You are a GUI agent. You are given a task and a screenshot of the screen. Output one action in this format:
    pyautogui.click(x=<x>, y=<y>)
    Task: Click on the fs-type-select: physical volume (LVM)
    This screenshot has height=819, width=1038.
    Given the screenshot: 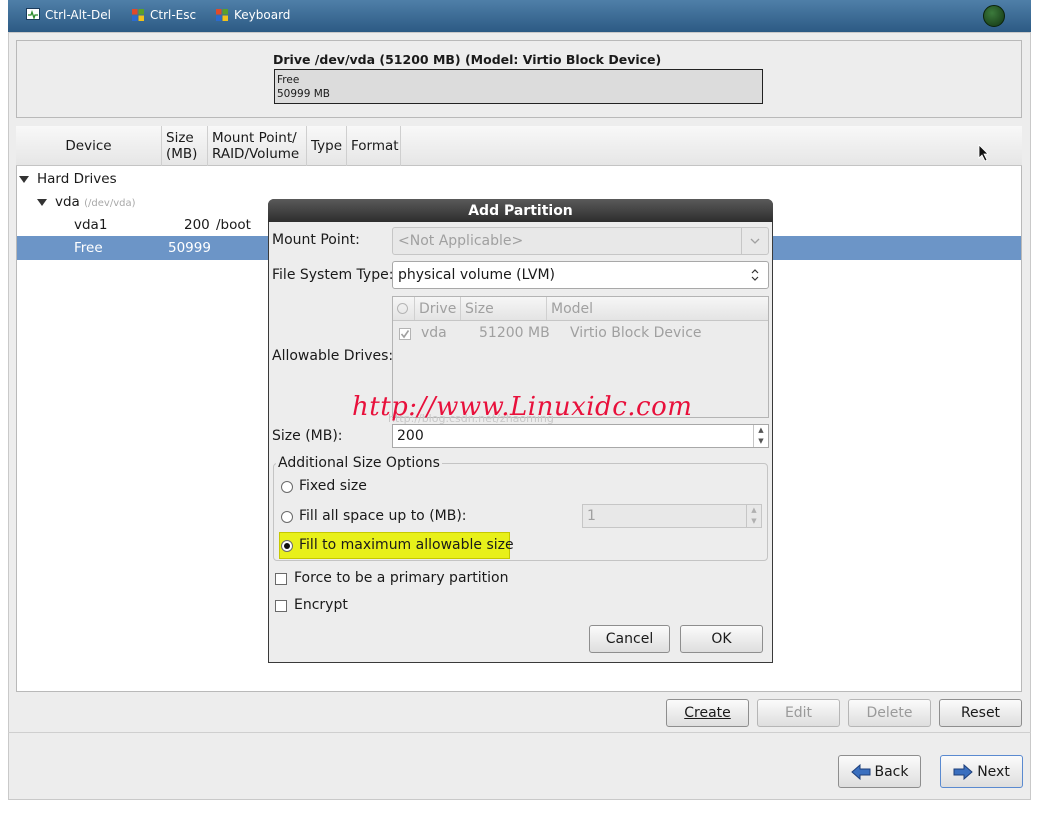 What is the action you would take?
    pyautogui.click(x=580, y=275)
    